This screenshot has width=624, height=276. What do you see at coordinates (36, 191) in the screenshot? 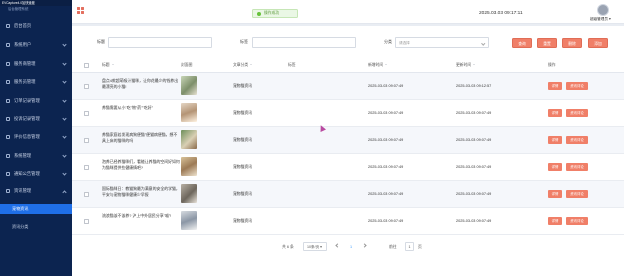
I see `sidebar-item-news: 资讯管理` at bounding box center [36, 191].